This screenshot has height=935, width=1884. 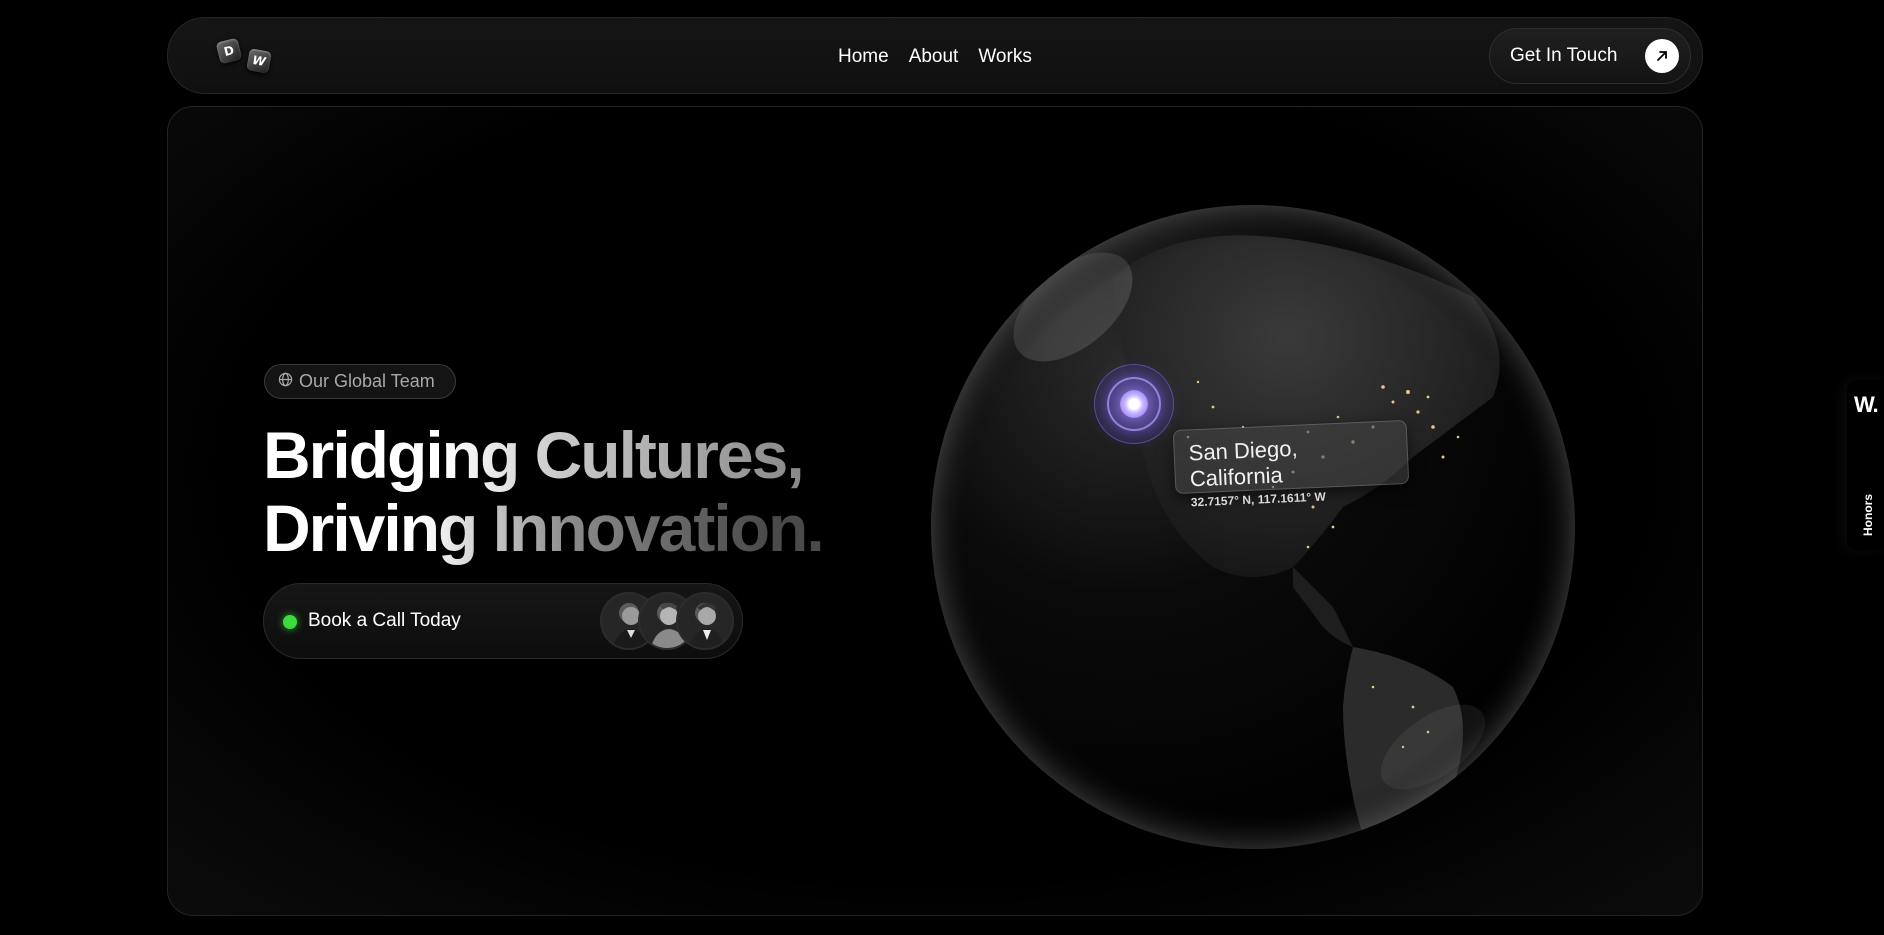 I want to click on side-tab-logo: W., so click(x=1866, y=404).